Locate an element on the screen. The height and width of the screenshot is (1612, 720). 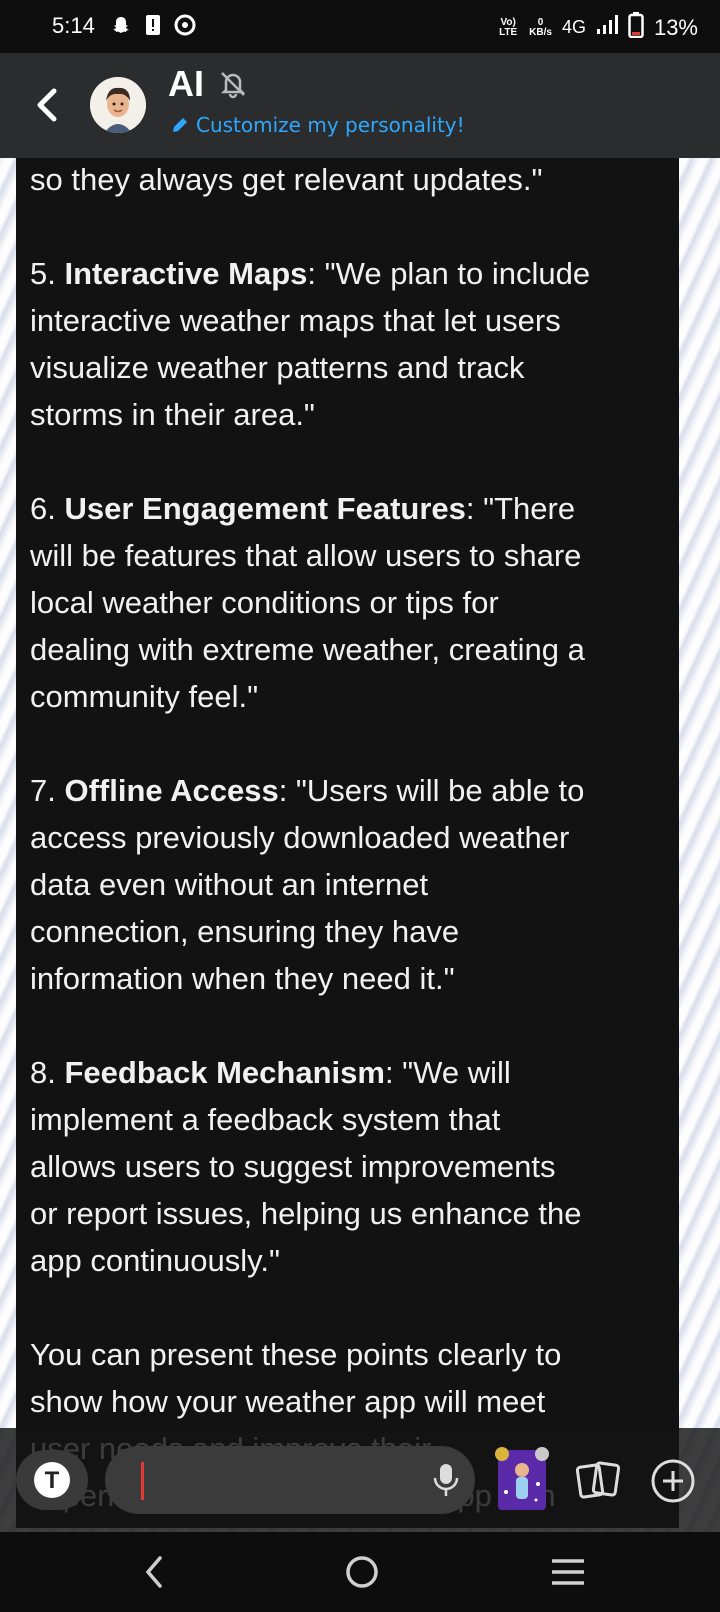
chat-input is located at coordinates (290, 1480).